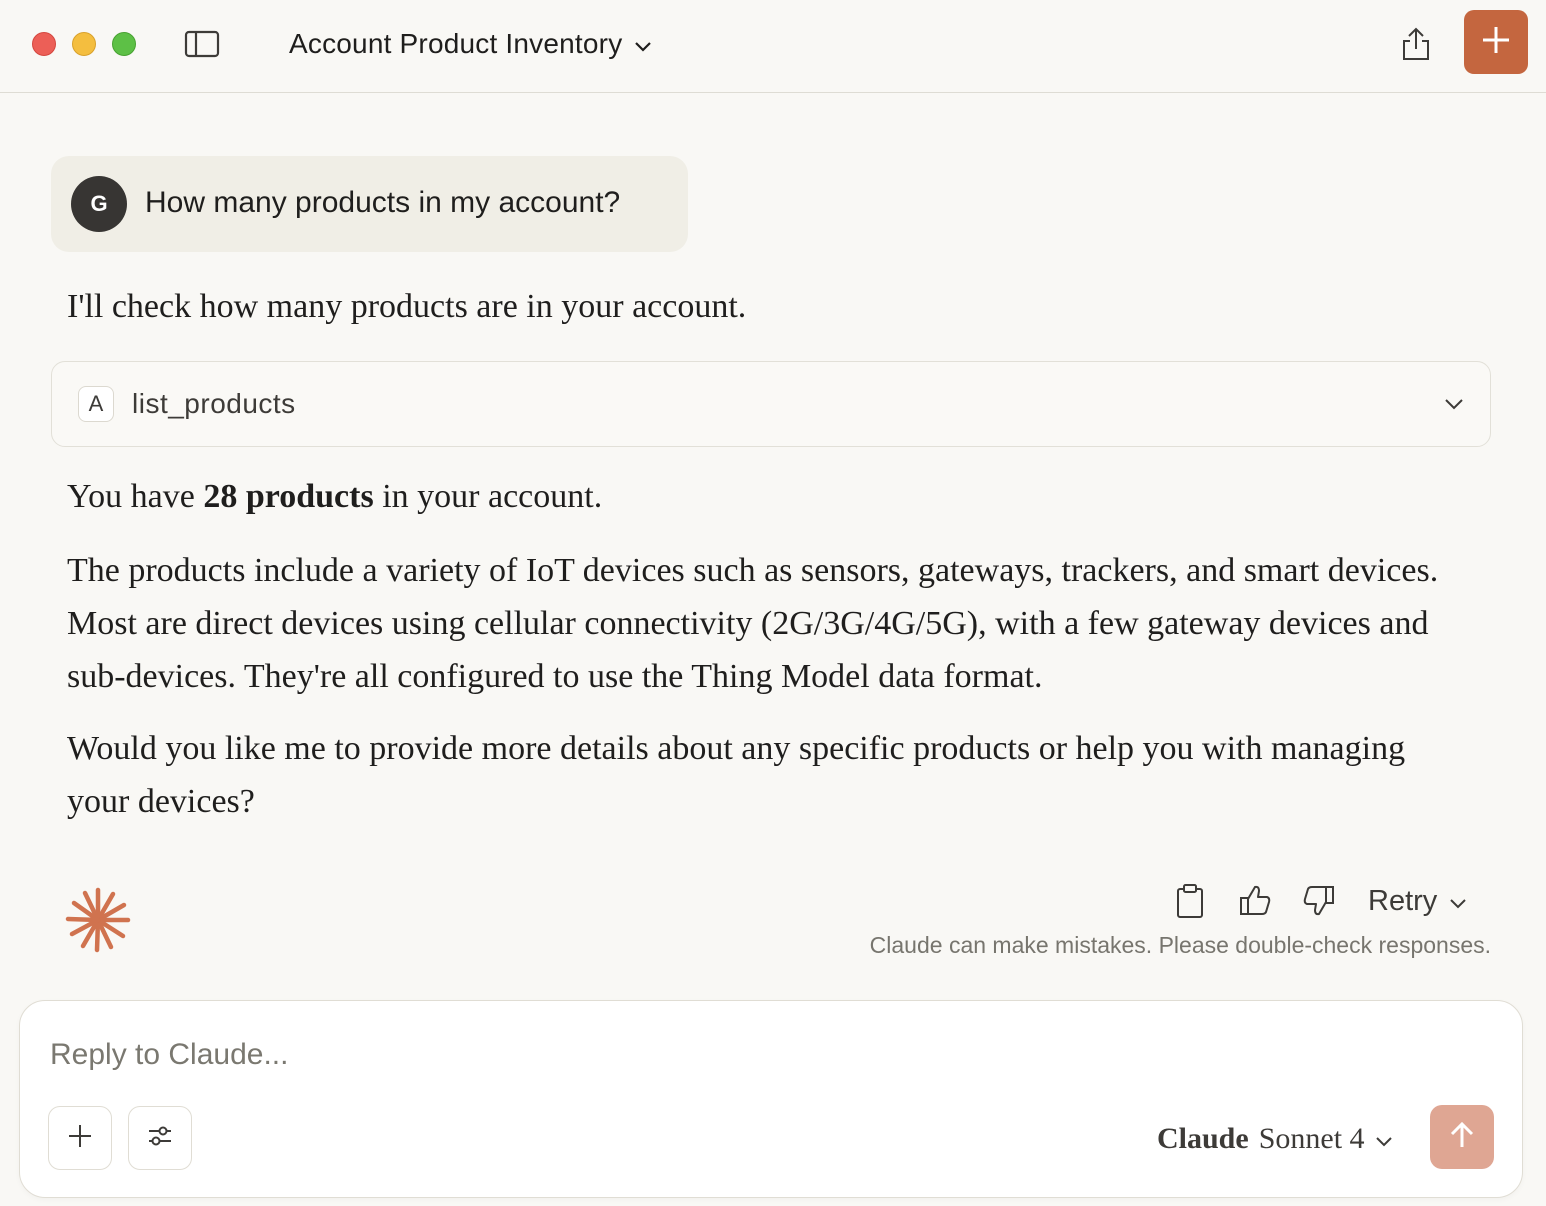  I want to click on user-message-text: How many products in my account?, so click(383, 202).